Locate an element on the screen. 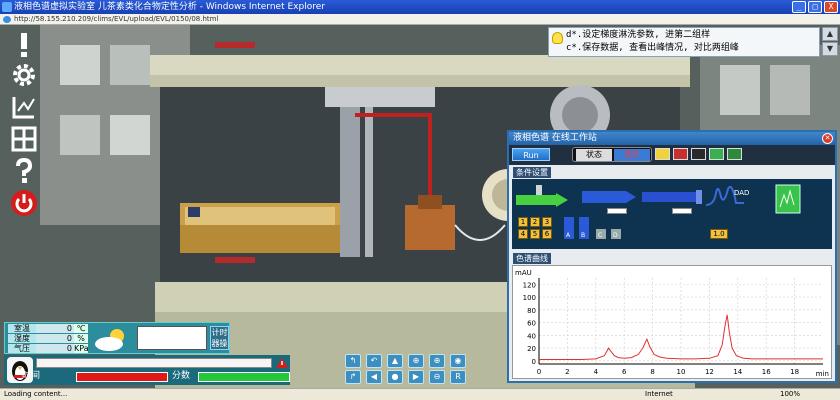 The height and width of the screenshot is (400, 840). maximize-button: □ is located at coordinates (815, 7).